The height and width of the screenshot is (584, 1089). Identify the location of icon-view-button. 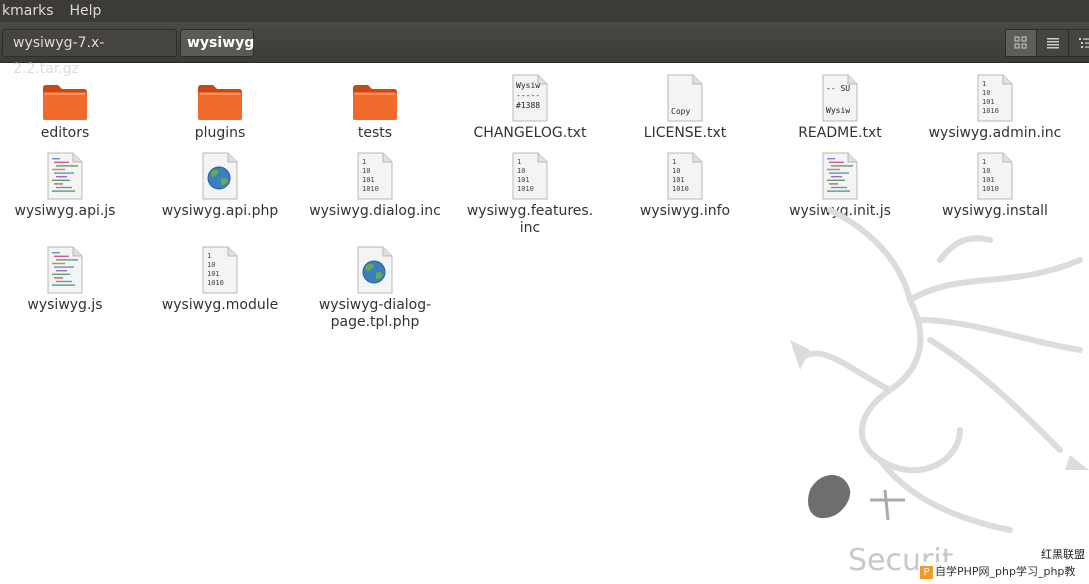
(1021, 43).